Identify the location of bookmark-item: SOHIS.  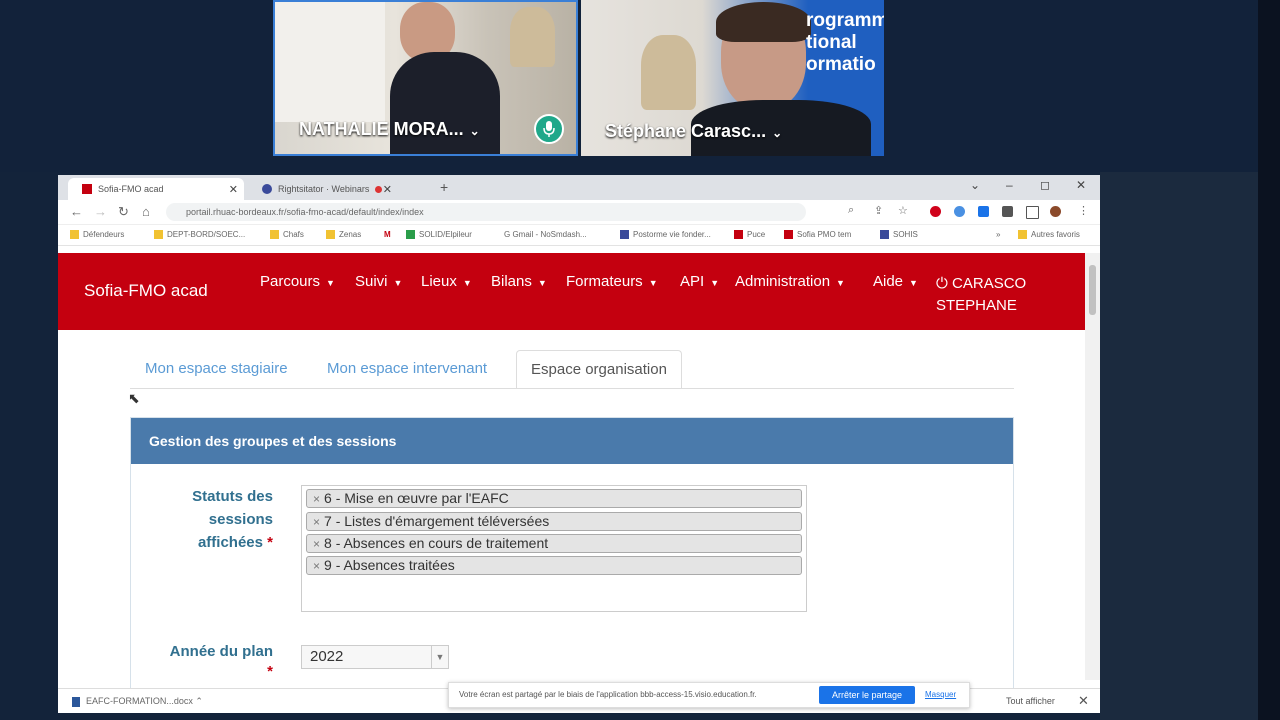
(899, 234).